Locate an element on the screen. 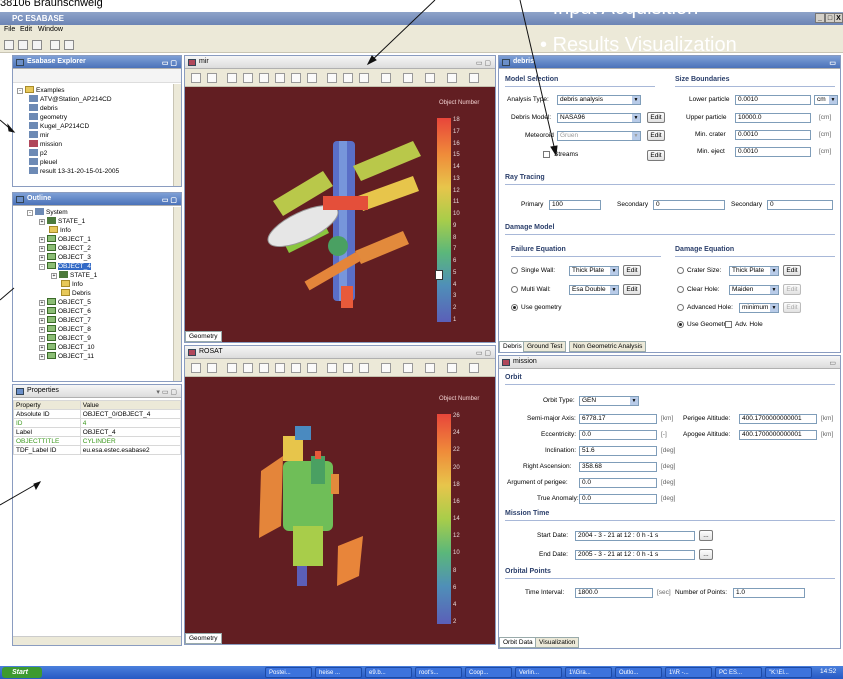  start-button: Start is located at coordinates (22, 672).